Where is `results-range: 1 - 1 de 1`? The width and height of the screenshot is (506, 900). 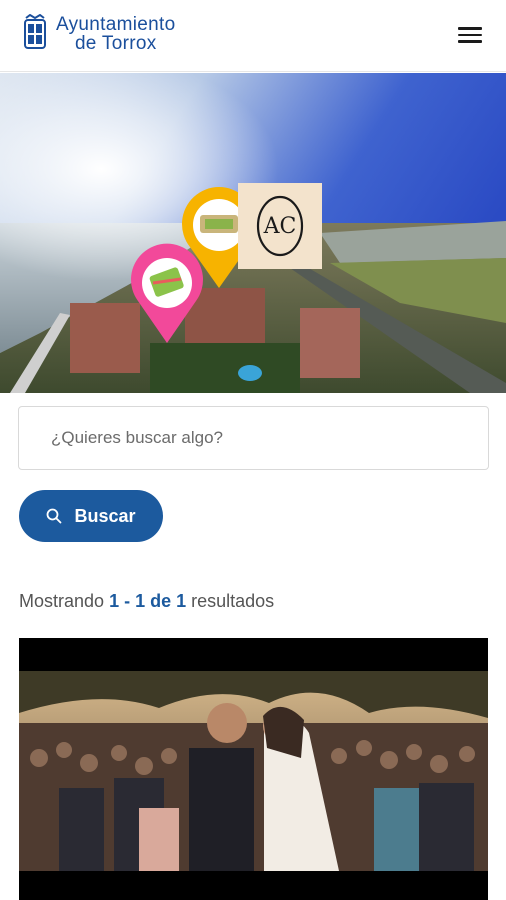
results-range: 1 - 1 de 1 is located at coordinates (148, 601).